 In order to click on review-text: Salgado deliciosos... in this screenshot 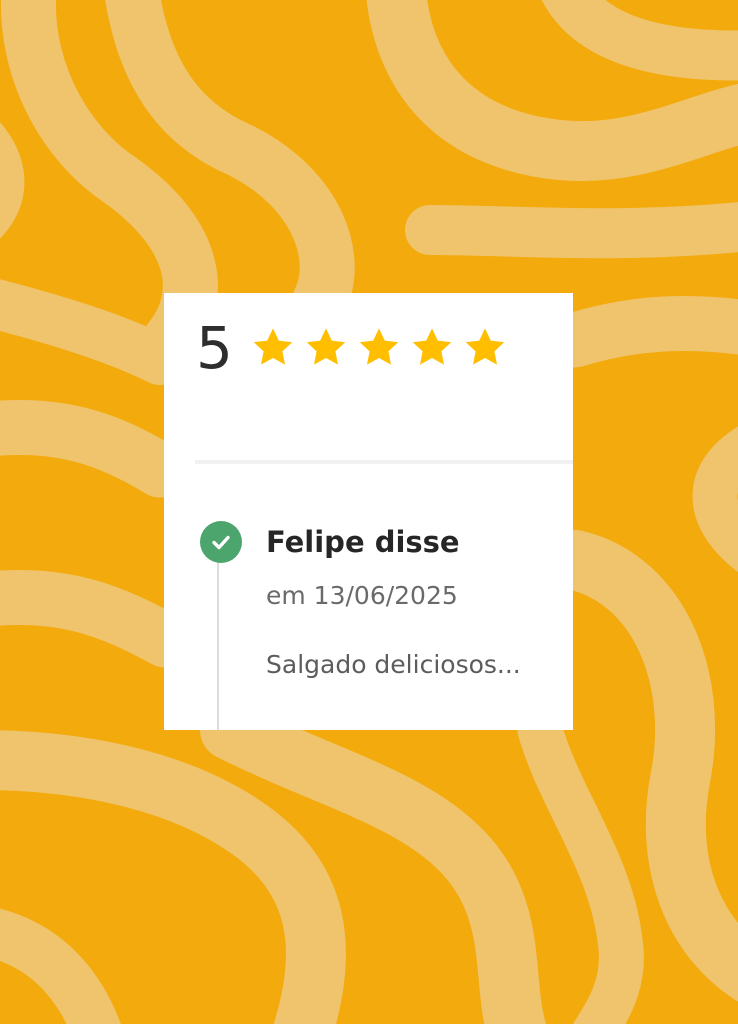, I will do `click(393, 664)`.